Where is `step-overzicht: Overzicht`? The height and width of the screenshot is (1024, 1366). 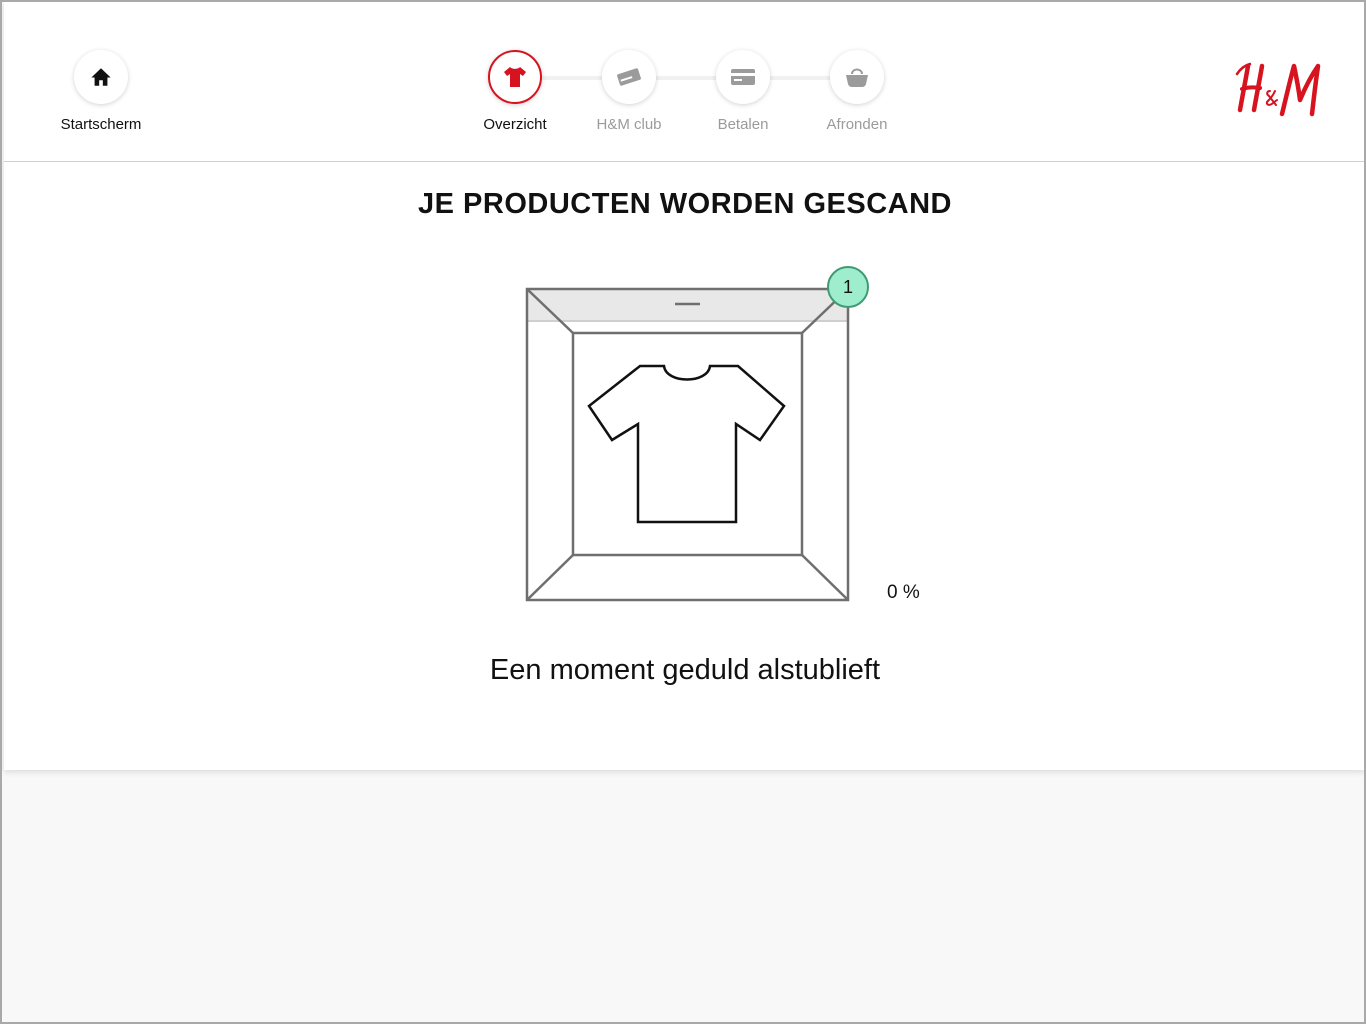 step-overzicht: Overzicht is located at coordinates (515, 91).